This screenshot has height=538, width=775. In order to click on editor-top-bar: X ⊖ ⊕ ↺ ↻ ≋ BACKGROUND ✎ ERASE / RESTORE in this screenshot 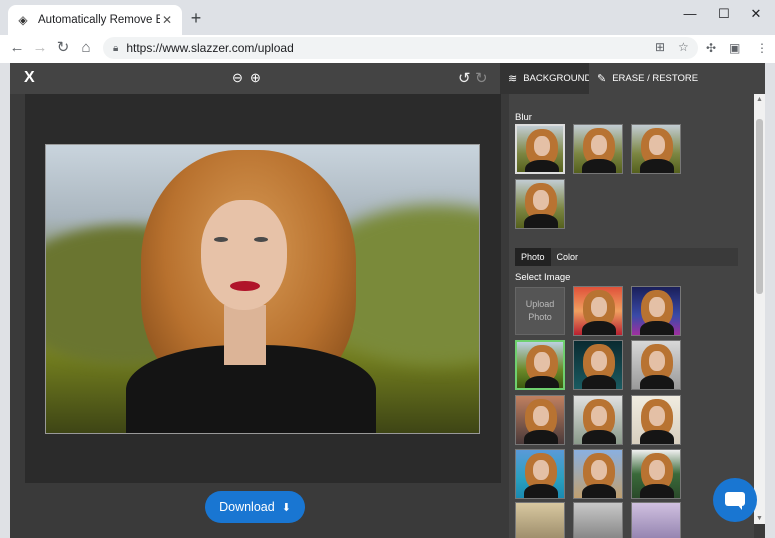, I will do `click(387, 78)`.